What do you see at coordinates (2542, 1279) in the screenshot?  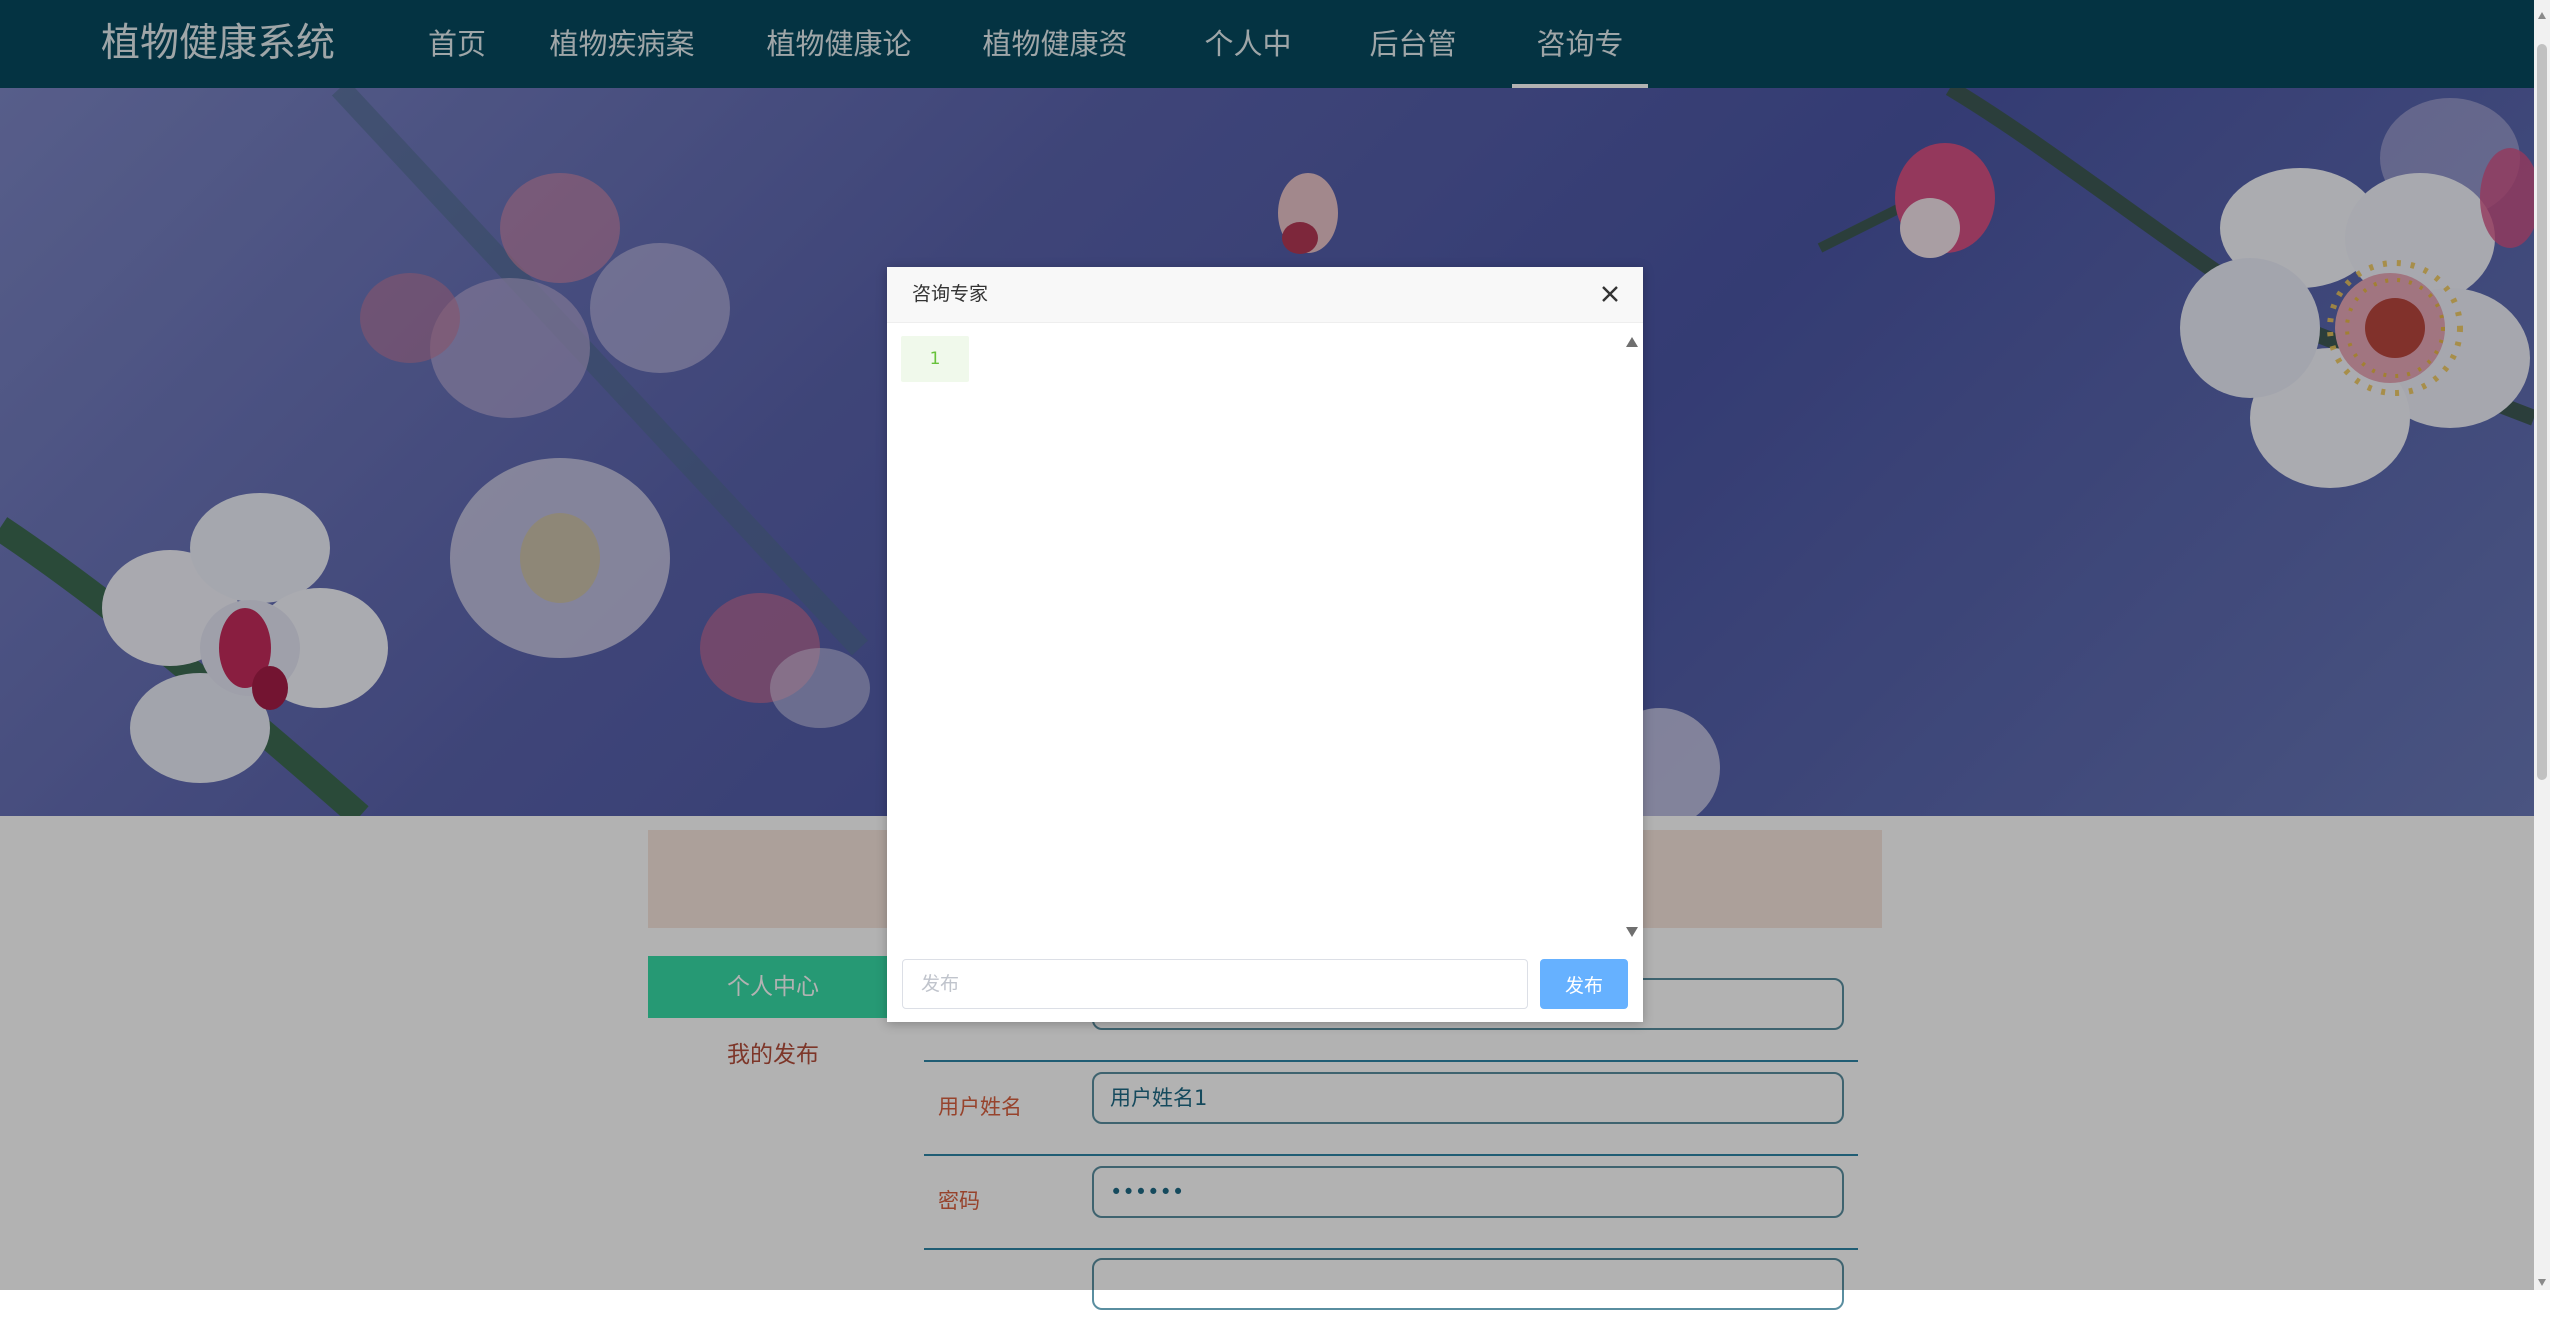 I see `scrollbar-down-arrow-icon` at bounding box center [2542, 1279].